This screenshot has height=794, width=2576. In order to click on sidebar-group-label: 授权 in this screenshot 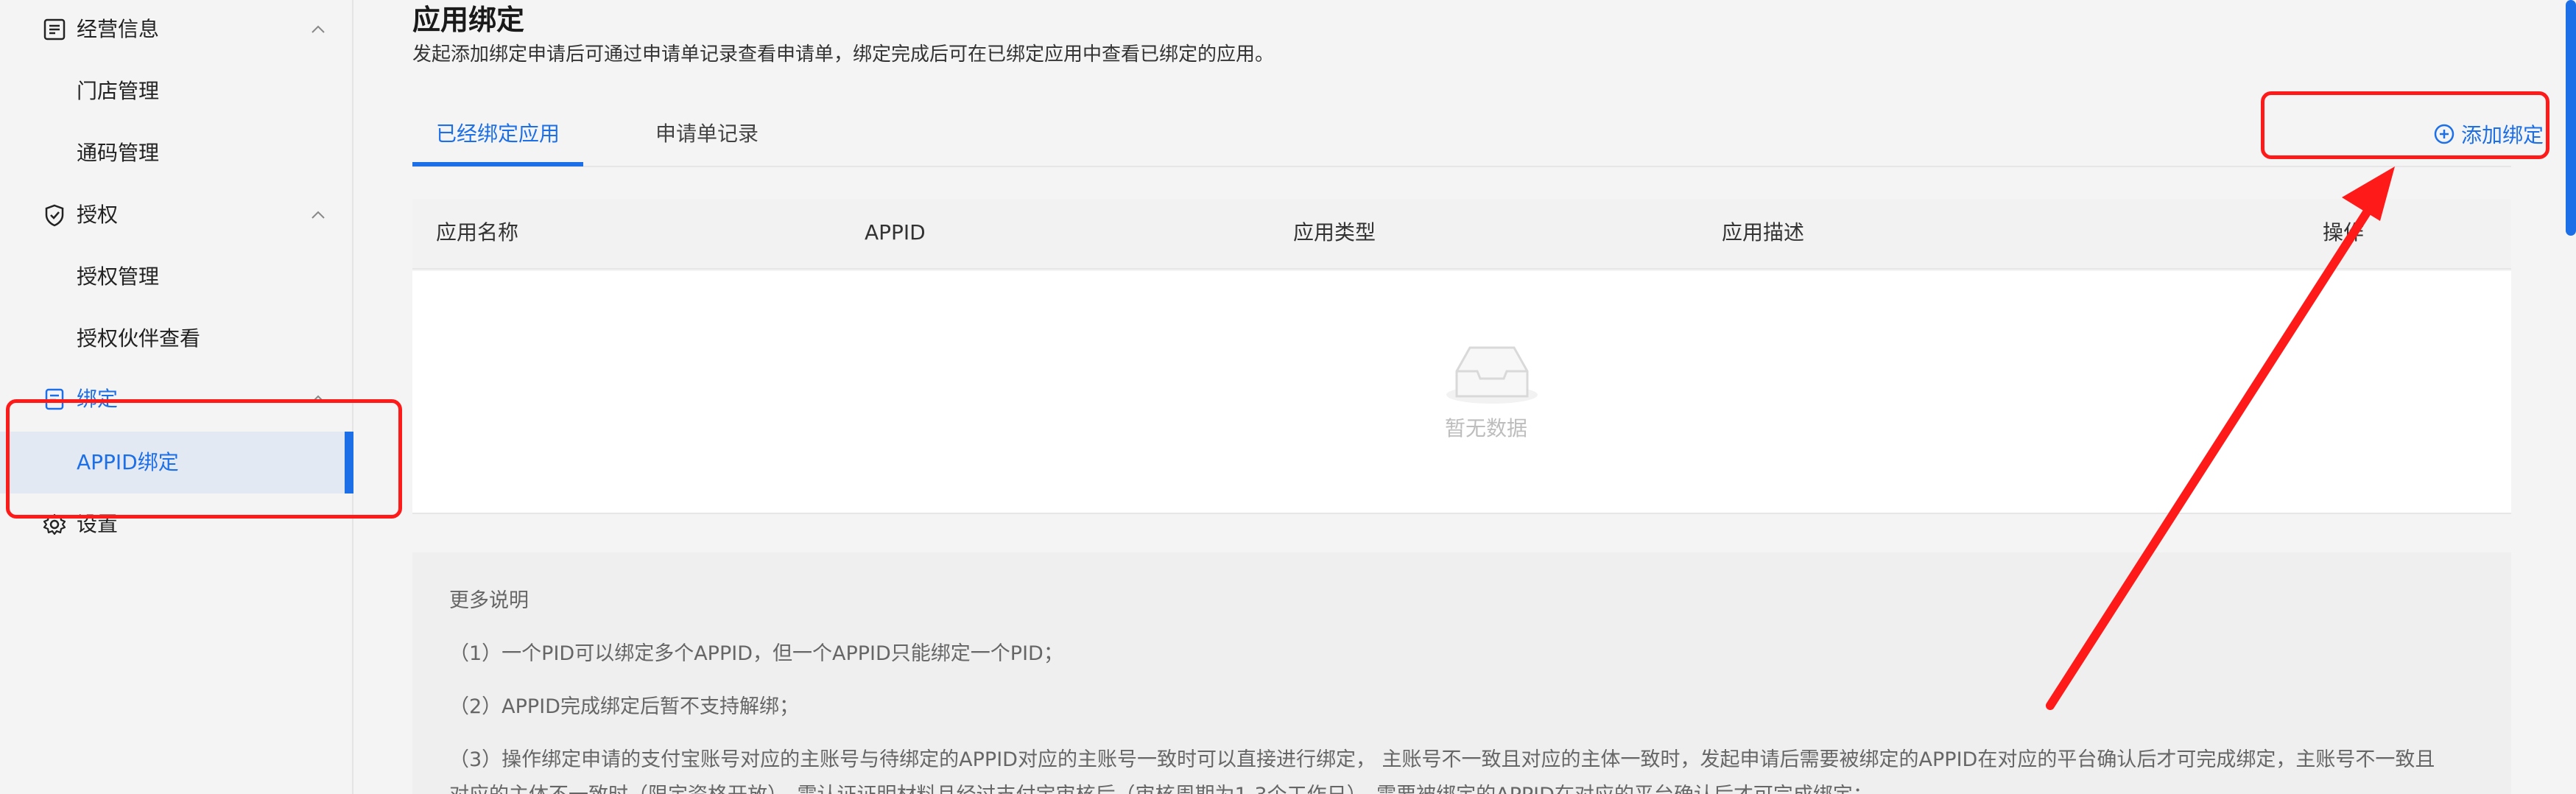, I will do `click(98, 215)`.